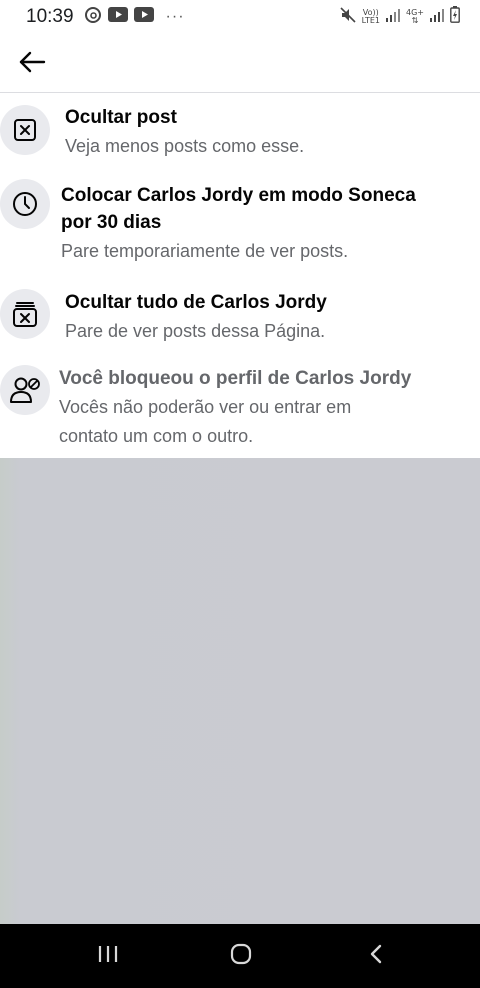 This screenshot has height=988, width=480. I want to click on recent-apps-button, so click(108, 956).